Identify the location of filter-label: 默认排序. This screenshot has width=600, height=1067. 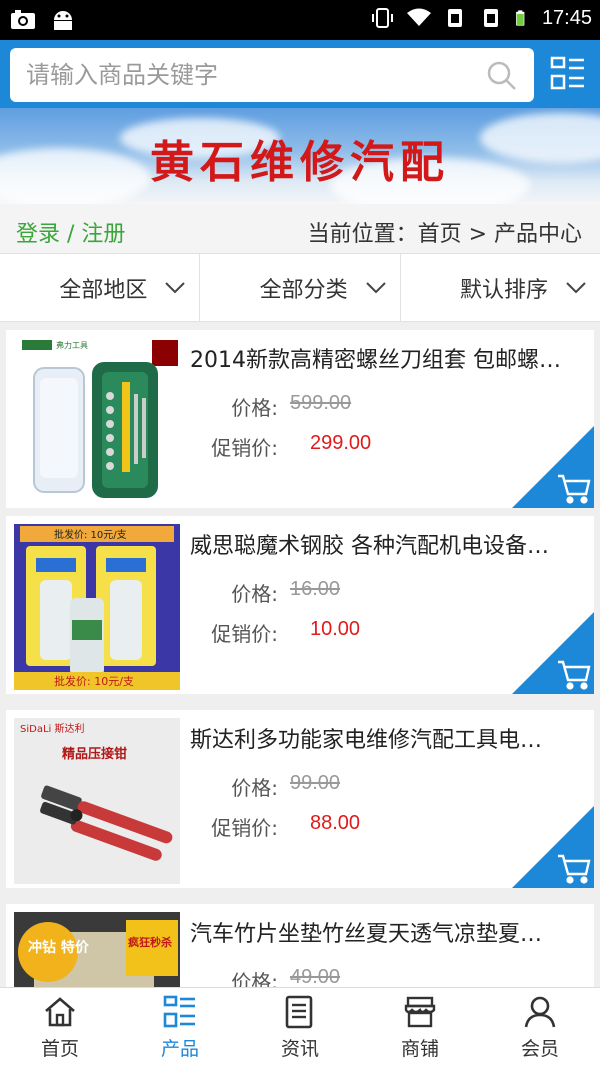
(503, 290).